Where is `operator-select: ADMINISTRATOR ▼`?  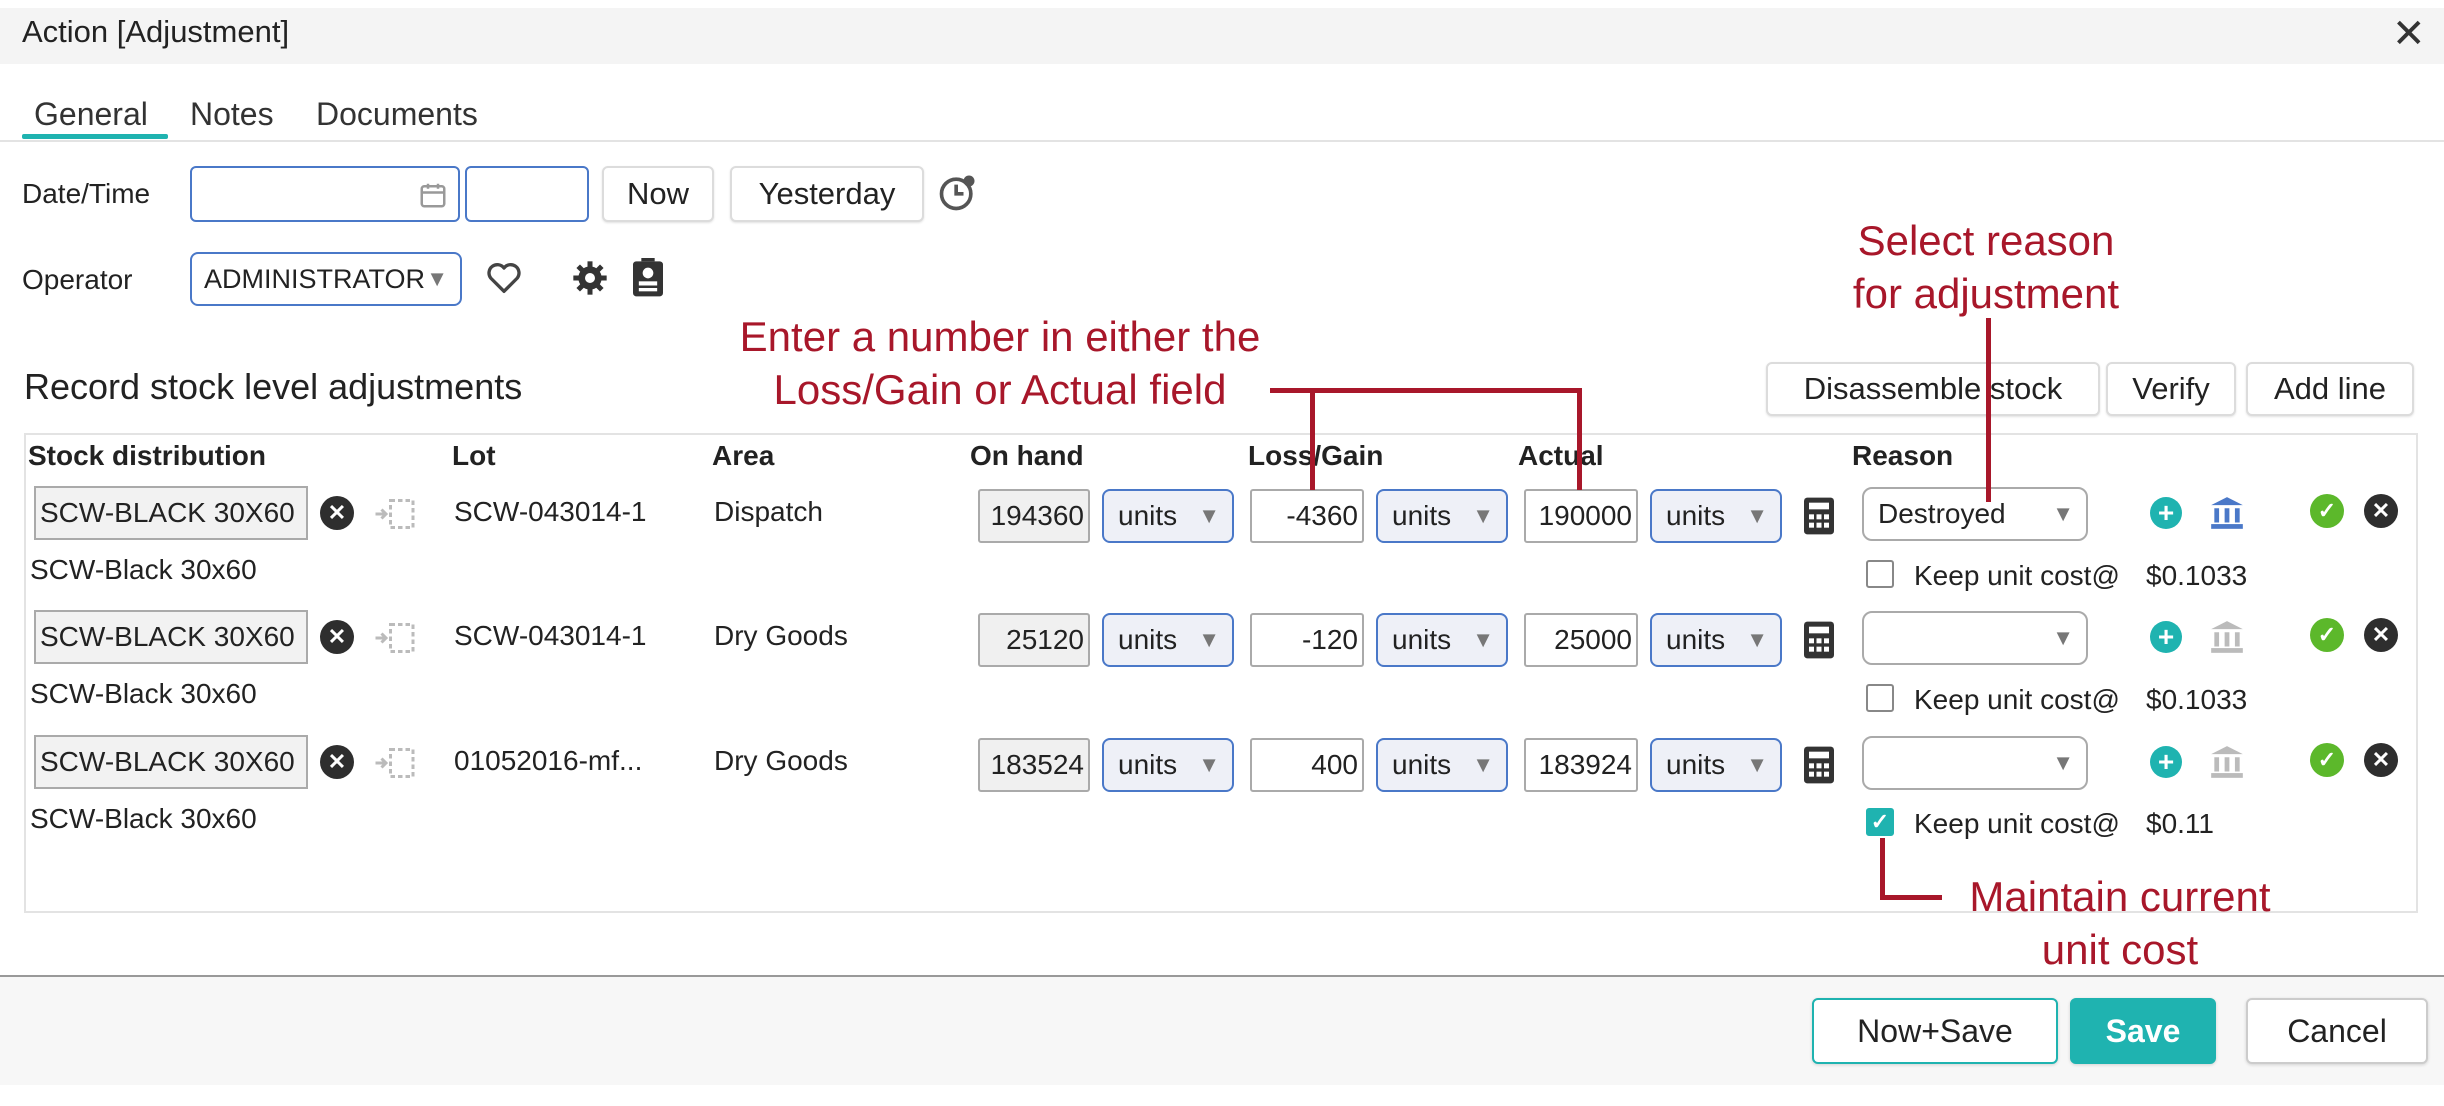 operator-select: ADMINISTRATOR ▼ is located at coordinates (326, 279).